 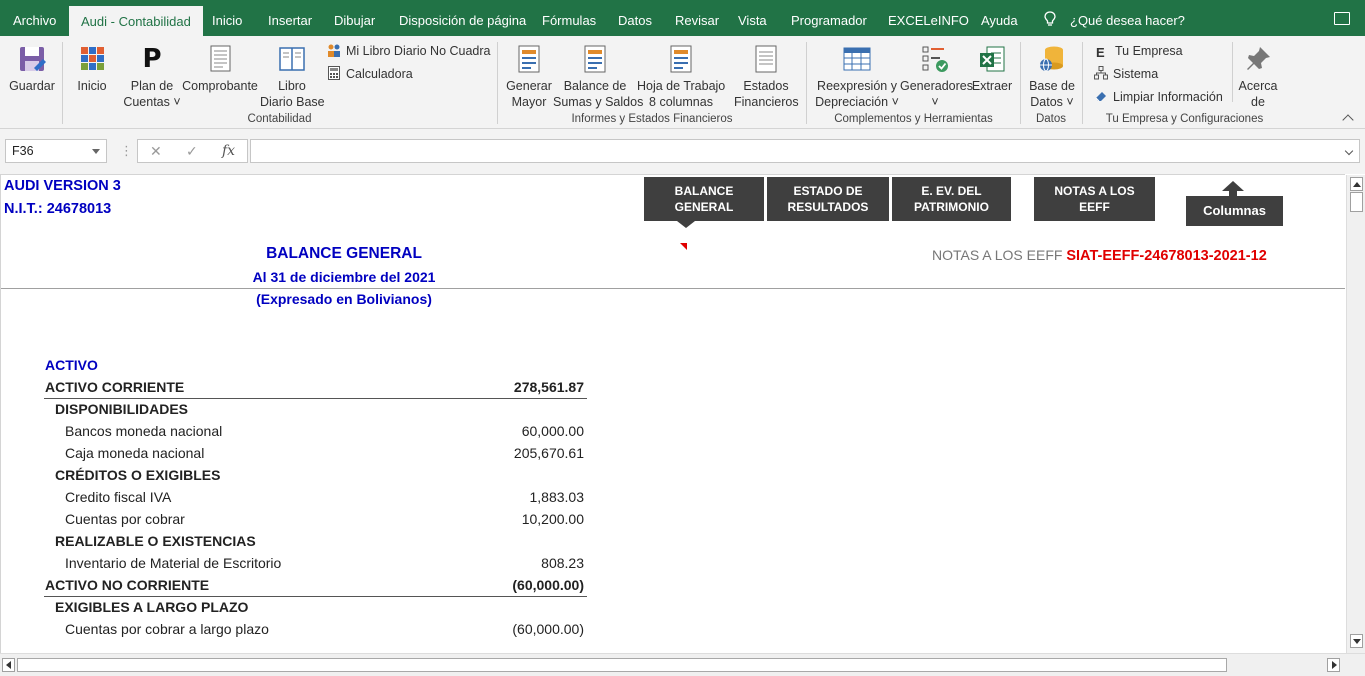 I want to click on tab-archivo: Archivo, so click(x=34, y=20).